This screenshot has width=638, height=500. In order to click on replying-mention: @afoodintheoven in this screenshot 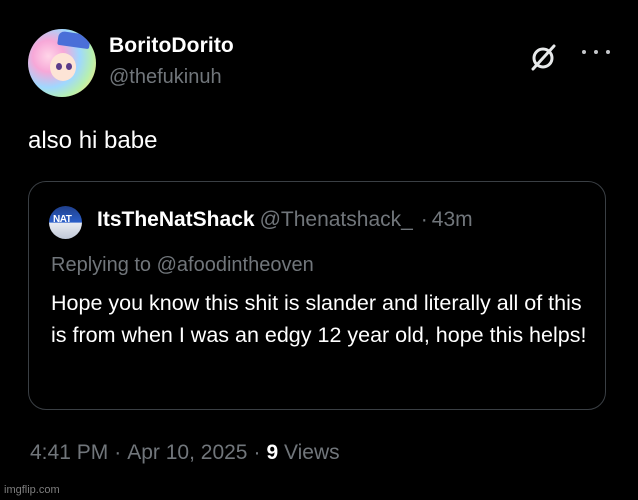, I will do `click(235, 265)`.